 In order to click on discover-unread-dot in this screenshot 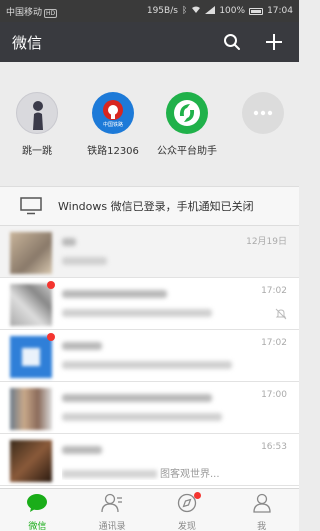, I will do `click(197, 495)`.